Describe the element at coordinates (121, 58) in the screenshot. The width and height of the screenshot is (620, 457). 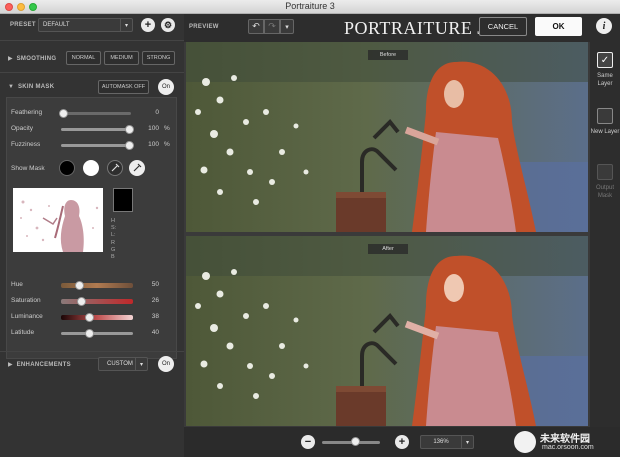
I see `smoothing-medium-button: MEDIUM` at that location.